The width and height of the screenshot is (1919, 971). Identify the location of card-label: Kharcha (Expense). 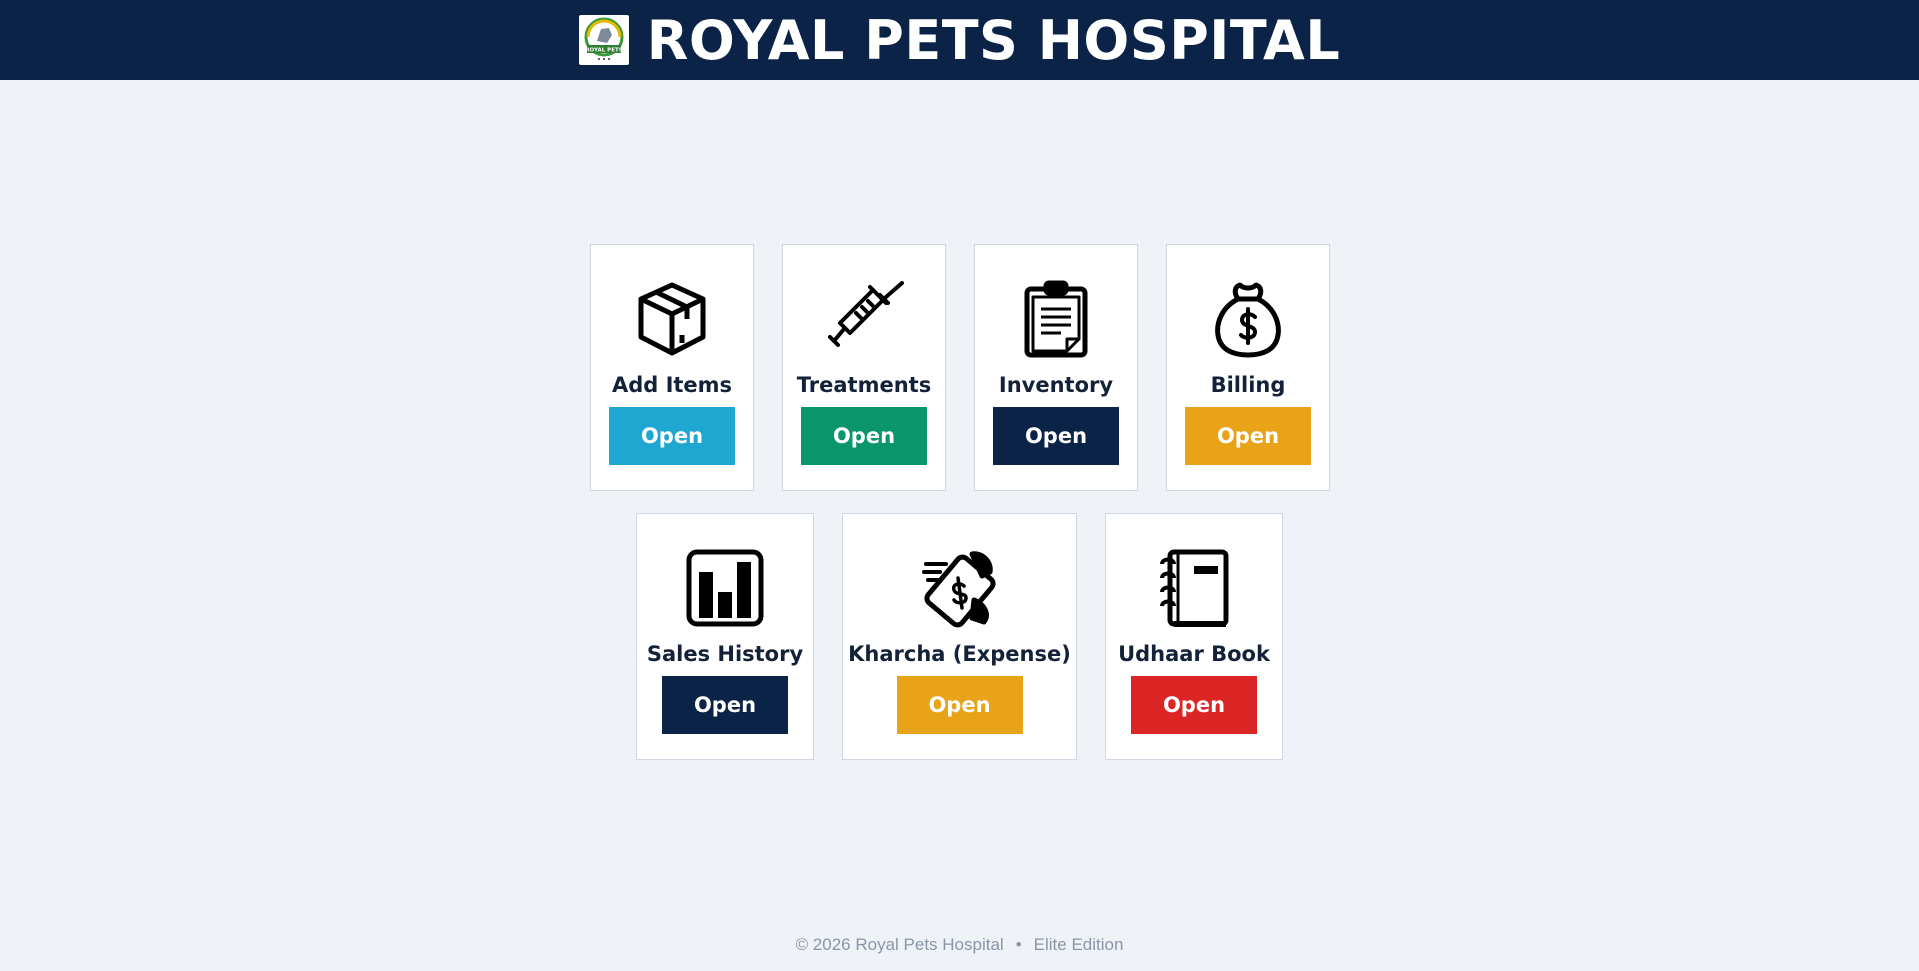
(959, 654).